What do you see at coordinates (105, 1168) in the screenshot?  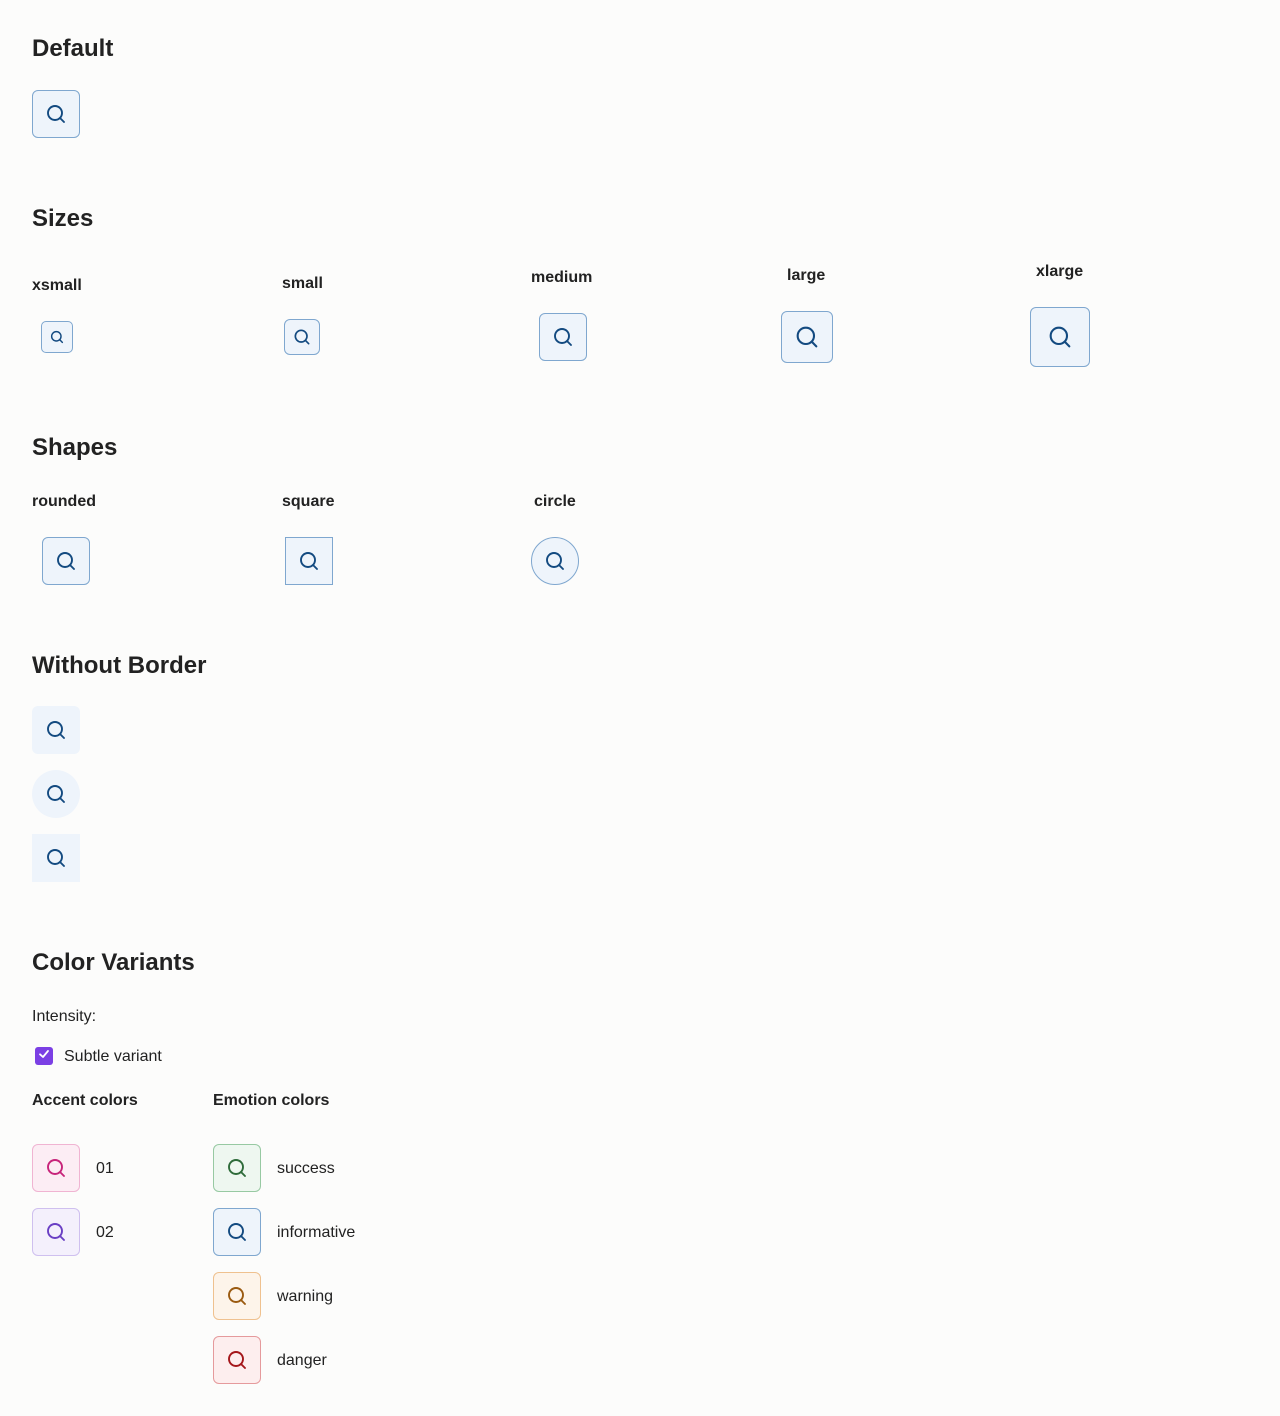 I see `accent-label-01: 01` at bounding box center [105, 1168].